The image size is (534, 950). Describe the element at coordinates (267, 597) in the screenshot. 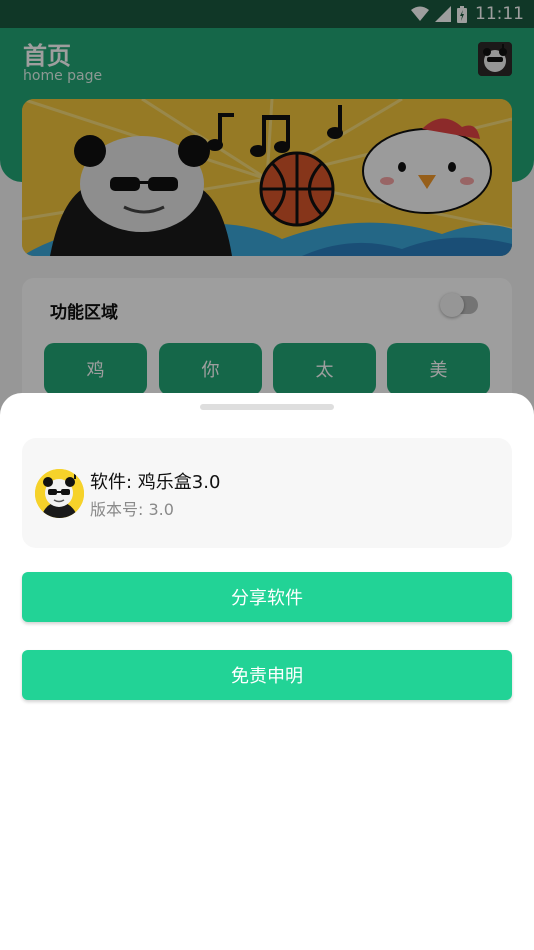

I see `share-app-button: 分享软件` at that location.